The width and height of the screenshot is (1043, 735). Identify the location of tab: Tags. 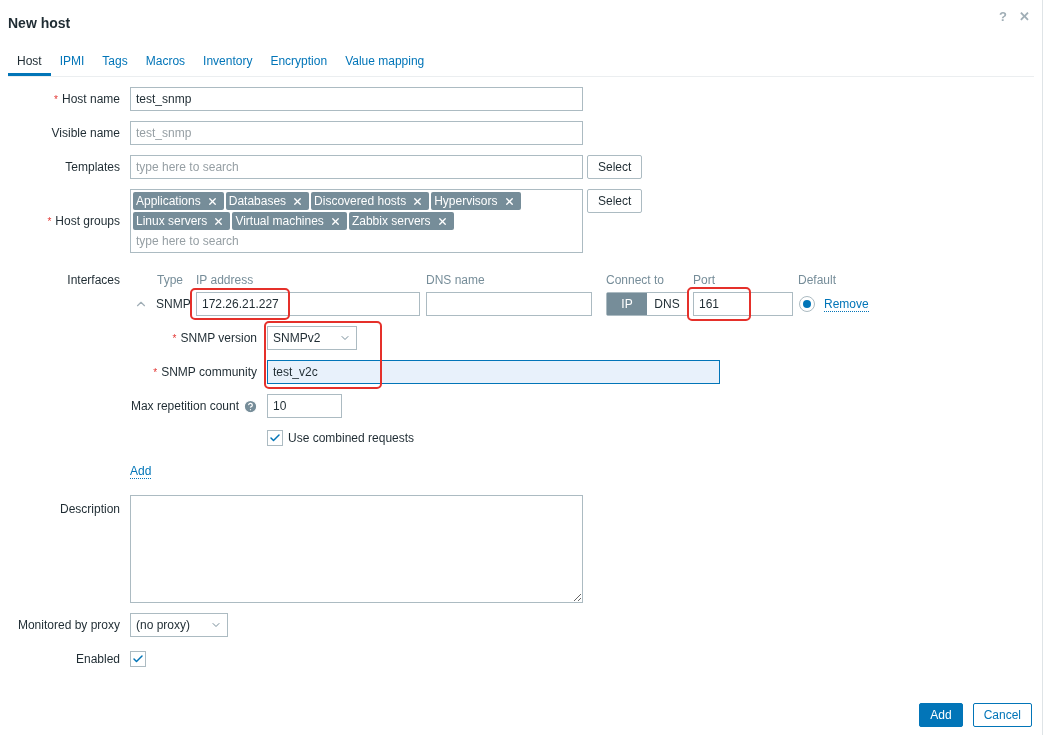
(115, 64).